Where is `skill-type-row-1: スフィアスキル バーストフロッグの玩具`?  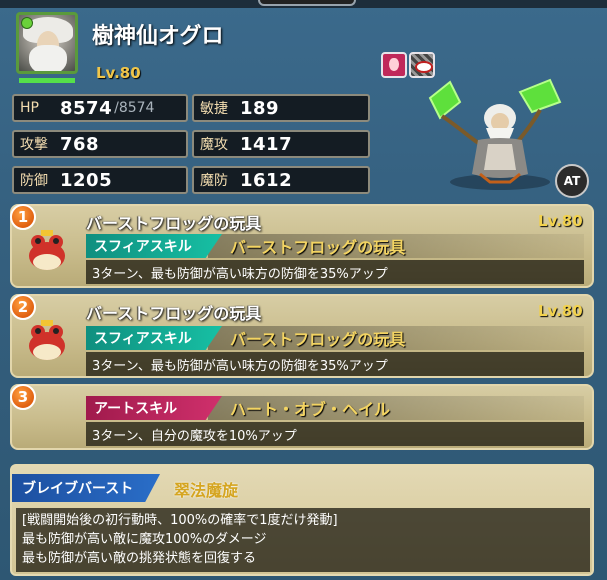
skill-type-row-1: スフィアスキル バーストフロッグの玩具 is located at coordinates (335, 246).